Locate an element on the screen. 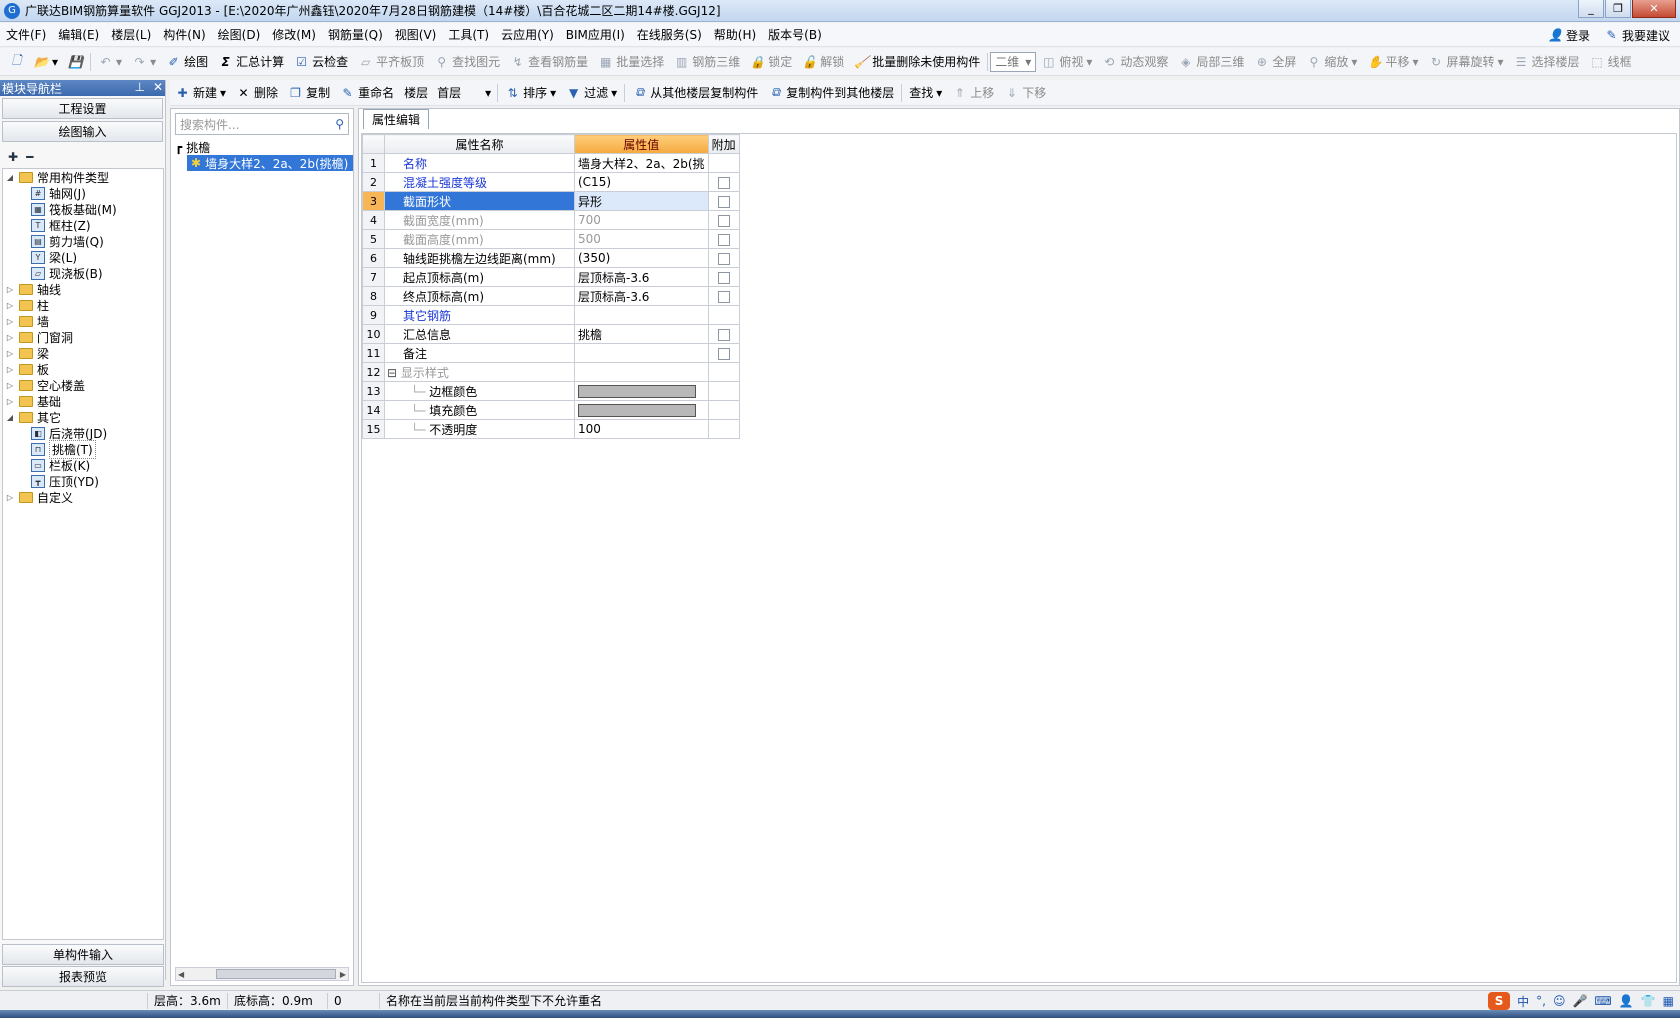  tree-component: ▦ 筏板基础(M) is located at coordinates (83, 209).